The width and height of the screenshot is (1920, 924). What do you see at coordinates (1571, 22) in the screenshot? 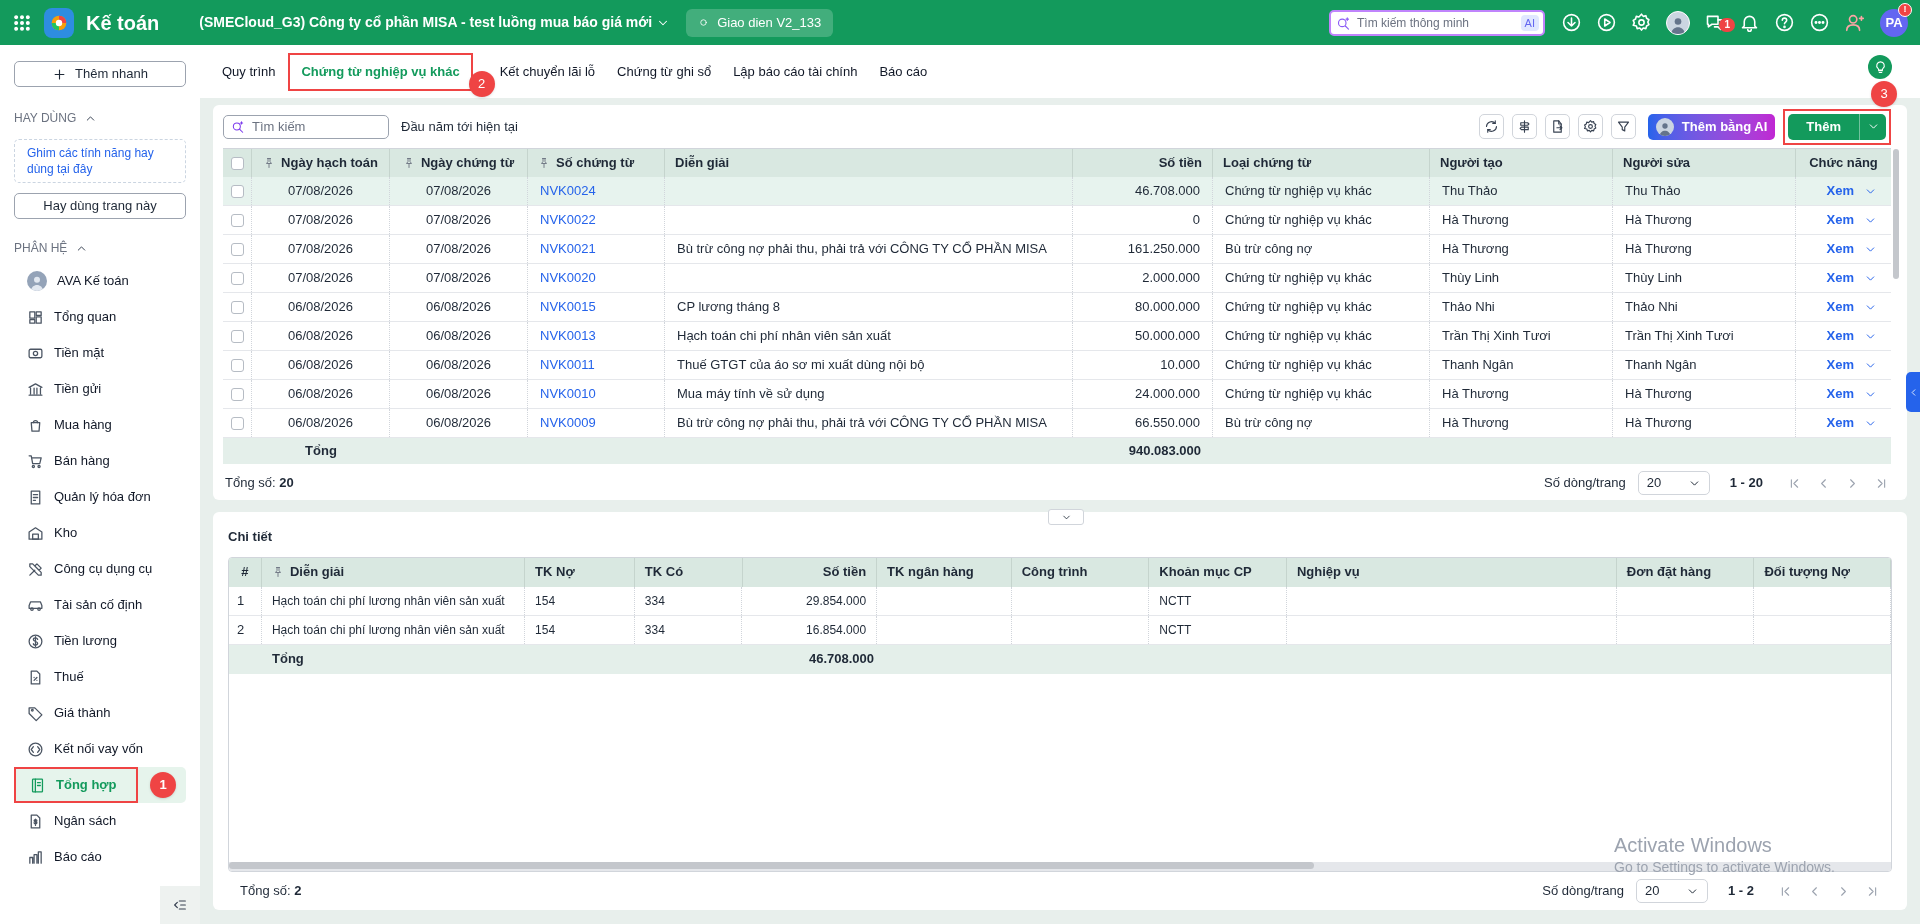
I see `download-icon` at bounding box center [1571, 22].